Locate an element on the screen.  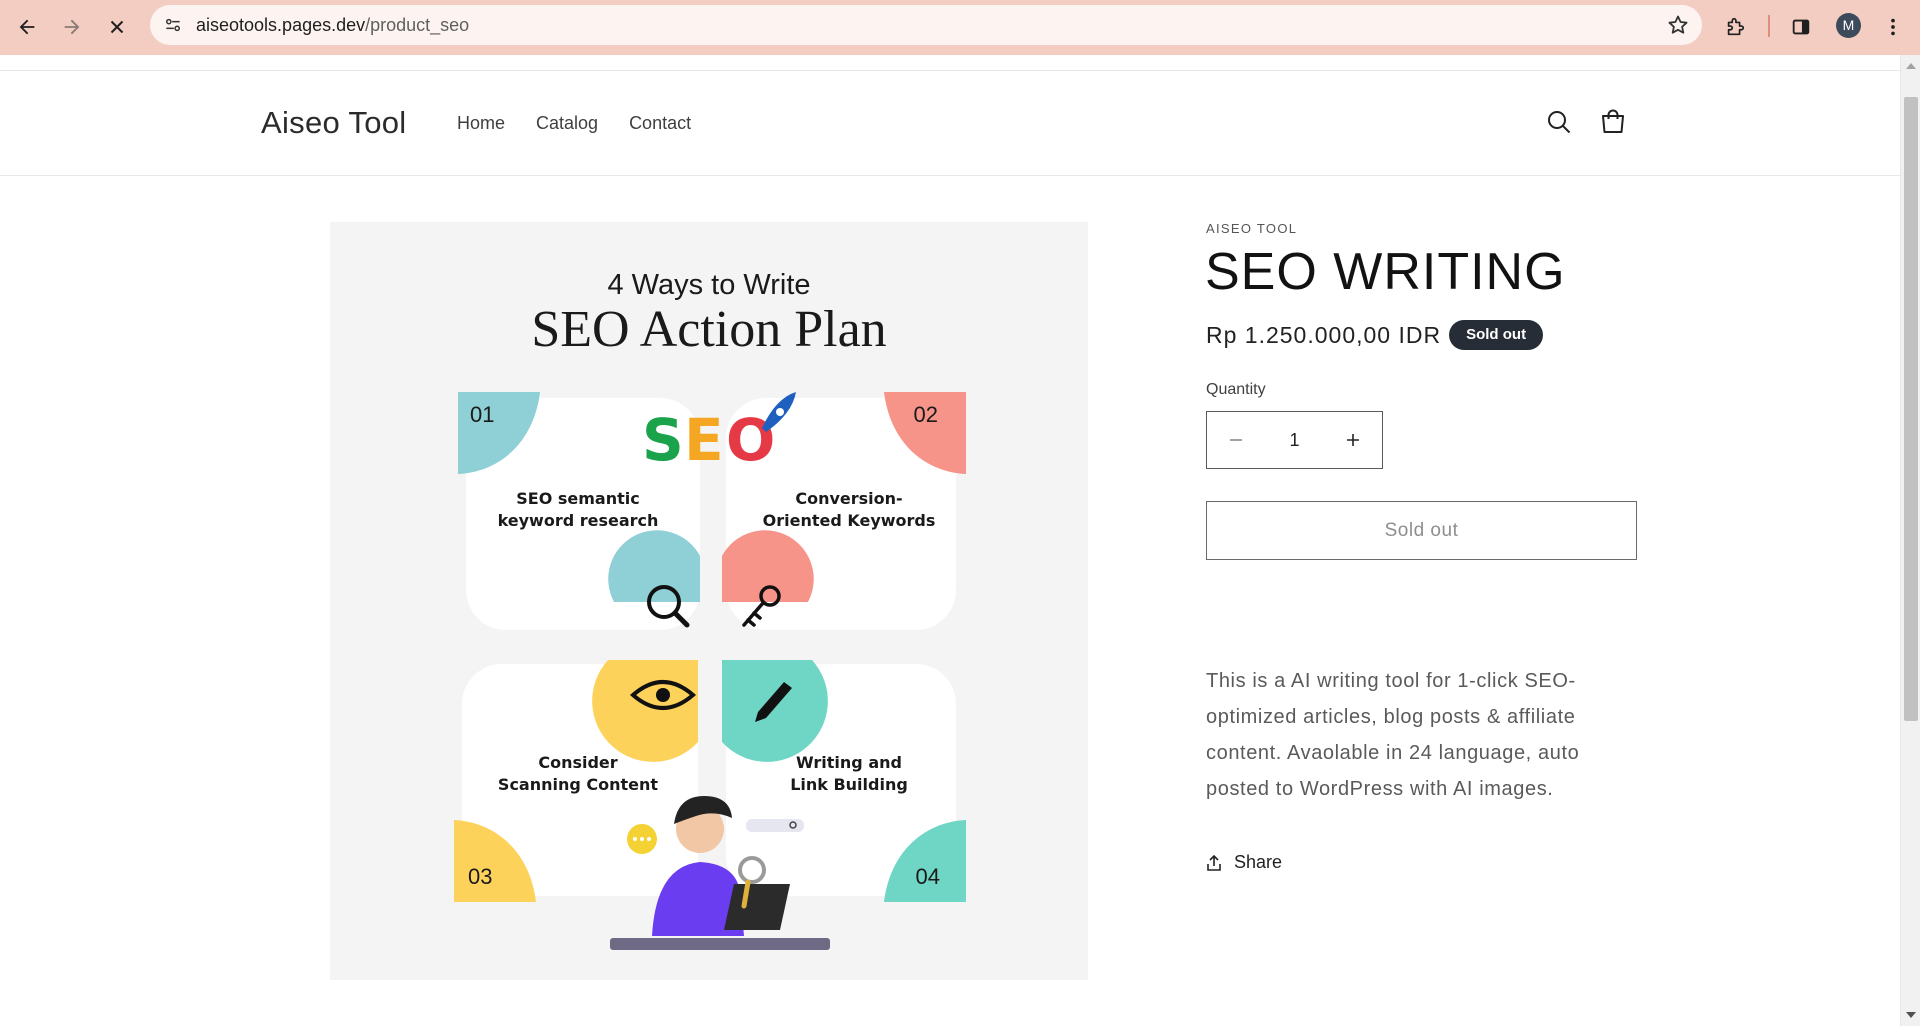
step-text-03b: Scanning Content is located at coordinates (578, 784).